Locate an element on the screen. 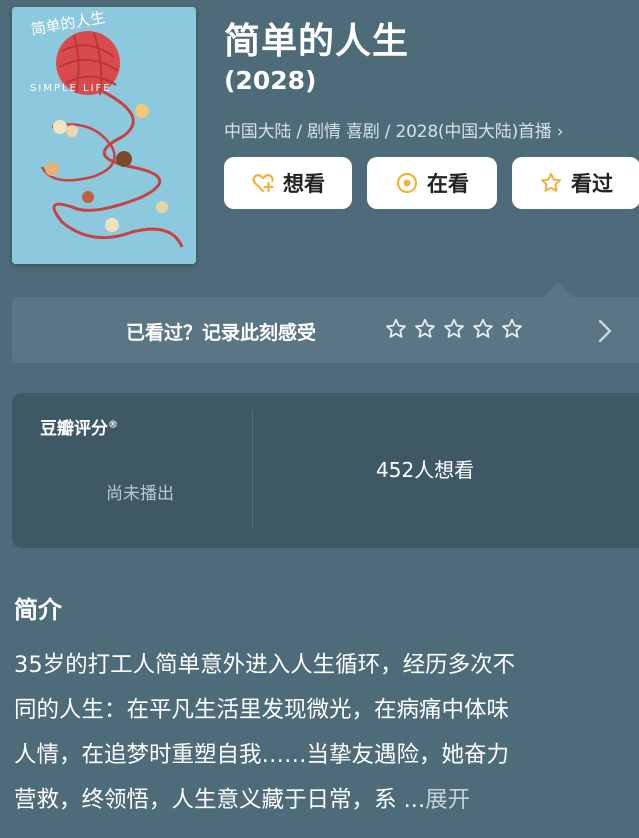  star-icon is located at coordinates (551, 182).